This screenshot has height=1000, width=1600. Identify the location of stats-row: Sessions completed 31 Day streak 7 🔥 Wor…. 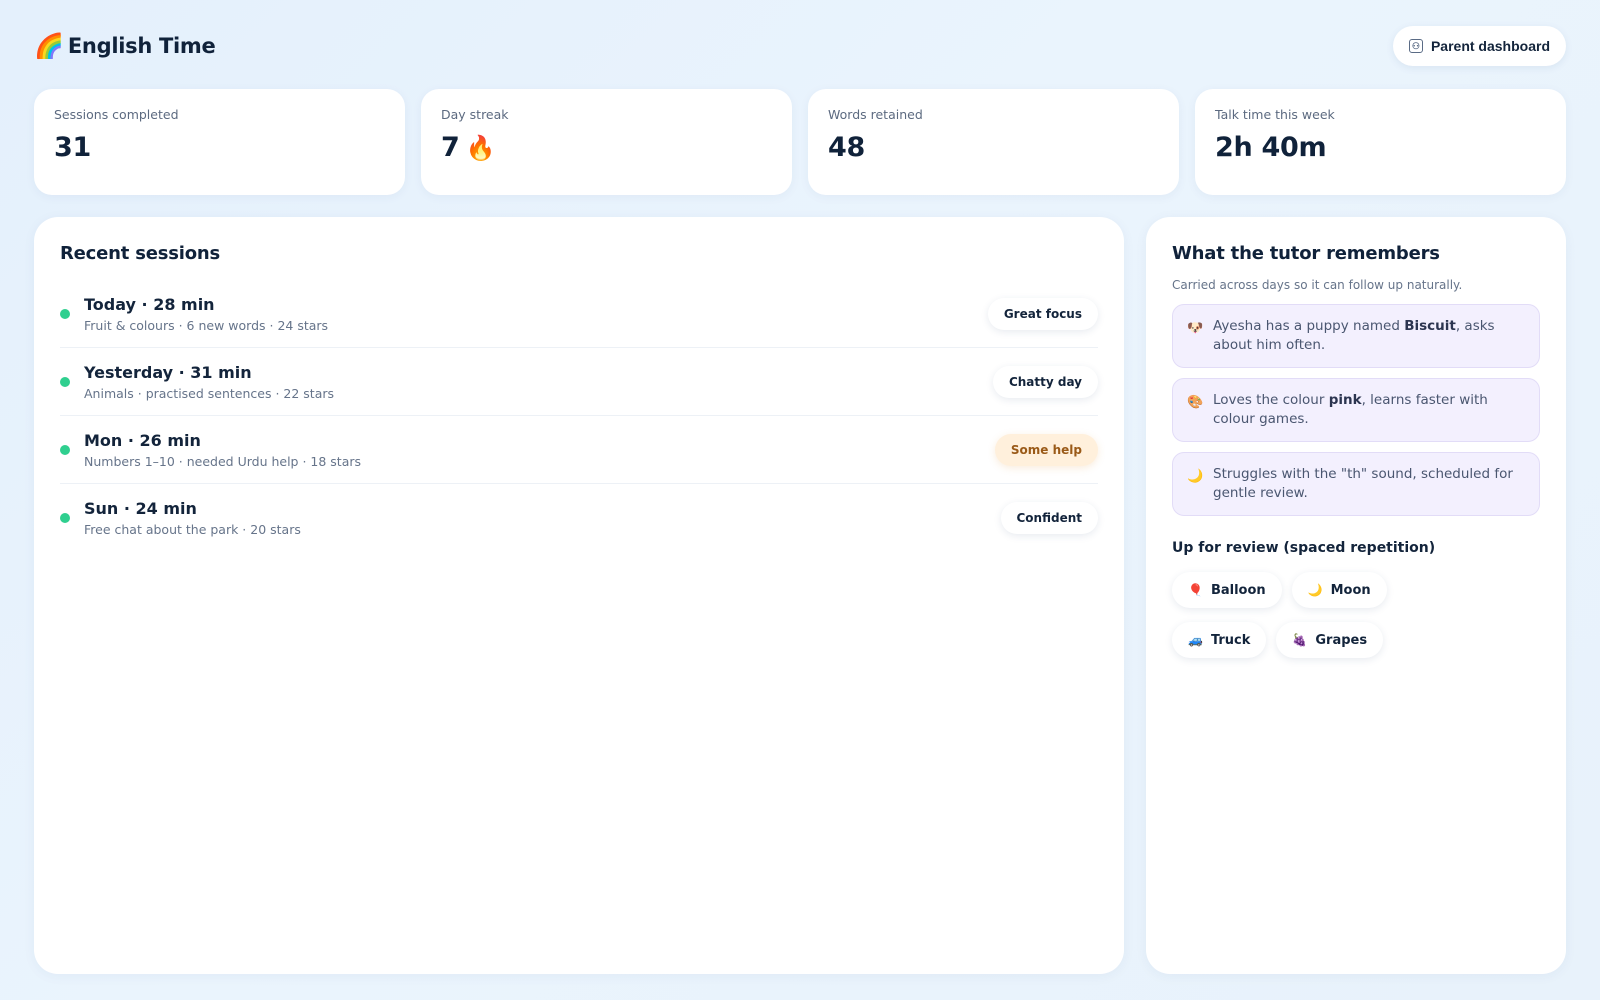
(800, 142).